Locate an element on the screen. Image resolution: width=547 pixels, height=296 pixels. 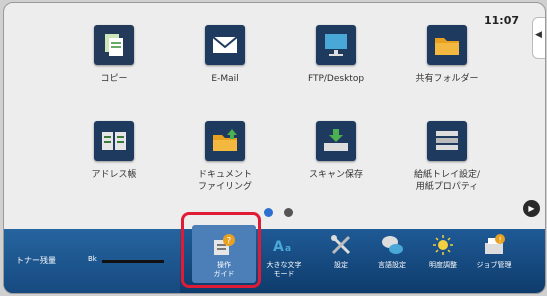
scan-save-label: スキャン保存 is located at coordinates (335, 175).